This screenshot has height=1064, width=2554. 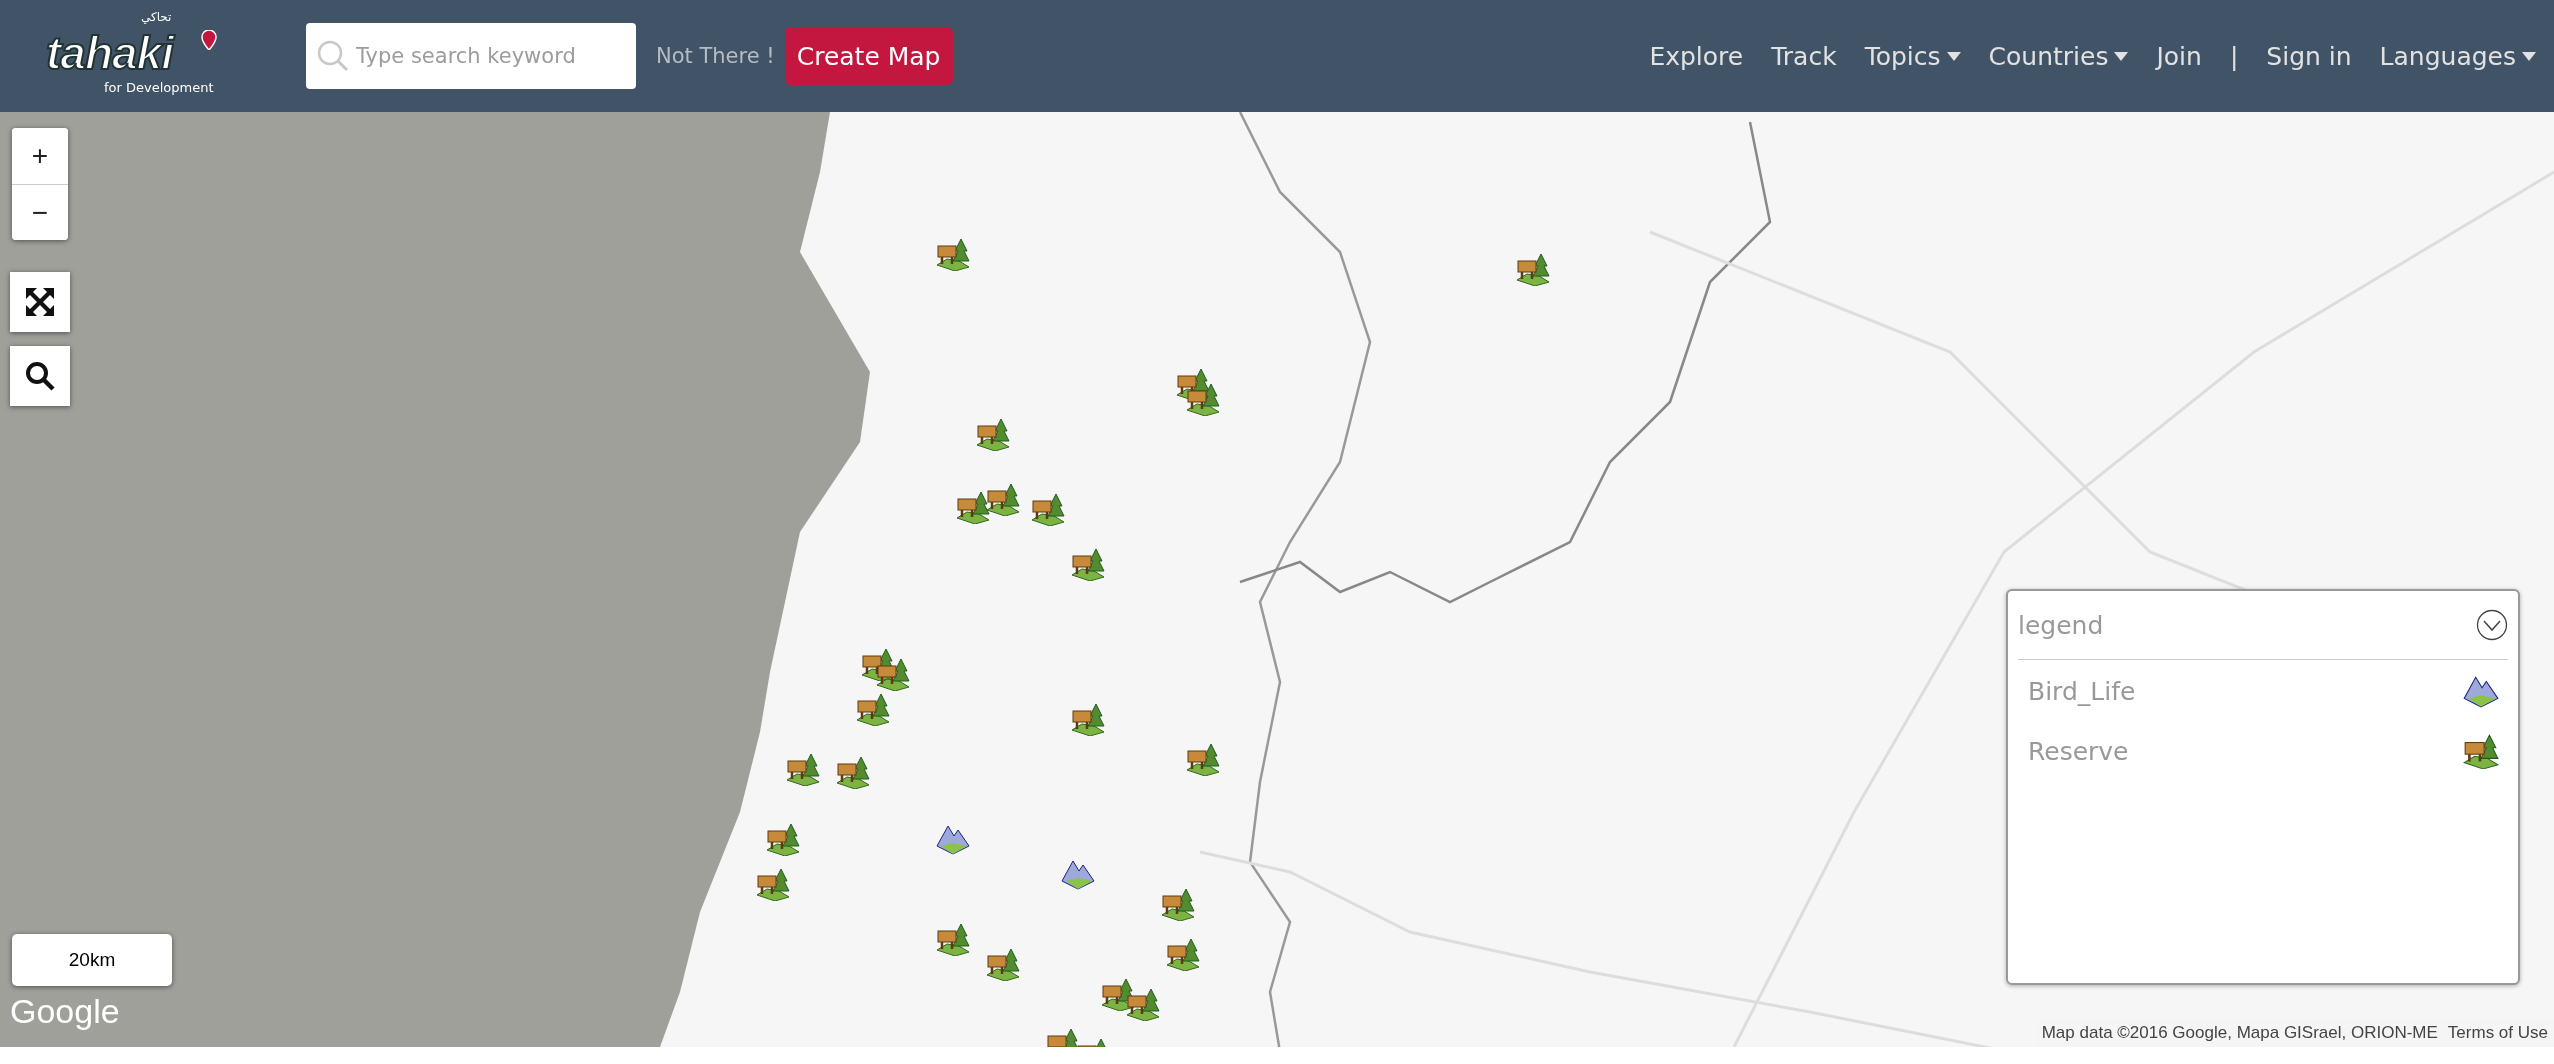 What do you see at coordinates (471, 56) in the screenshot?
I see `search-field: Type search keyword` at bounding box center [471, 56].